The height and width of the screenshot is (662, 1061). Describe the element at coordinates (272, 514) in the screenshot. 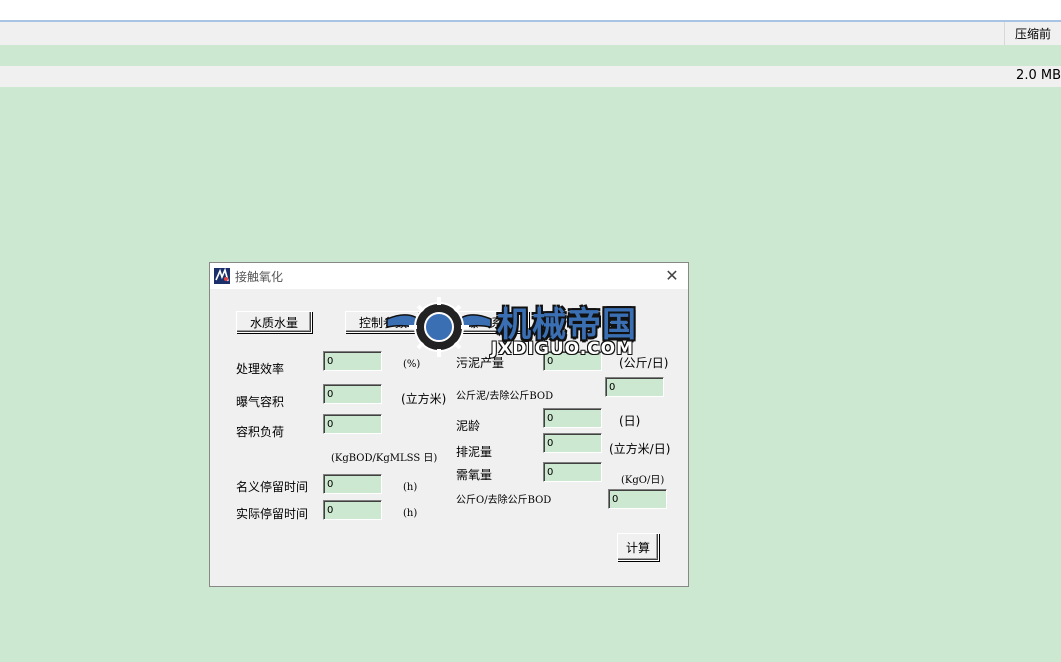

I see `actual-hrt-label: 实际停留时间` at that location.